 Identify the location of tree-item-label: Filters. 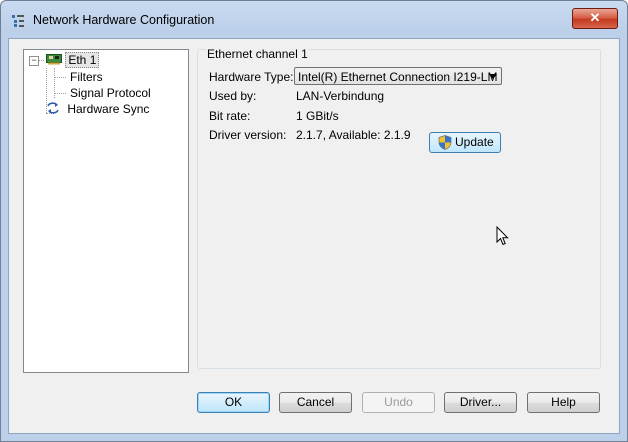
(86, 77).